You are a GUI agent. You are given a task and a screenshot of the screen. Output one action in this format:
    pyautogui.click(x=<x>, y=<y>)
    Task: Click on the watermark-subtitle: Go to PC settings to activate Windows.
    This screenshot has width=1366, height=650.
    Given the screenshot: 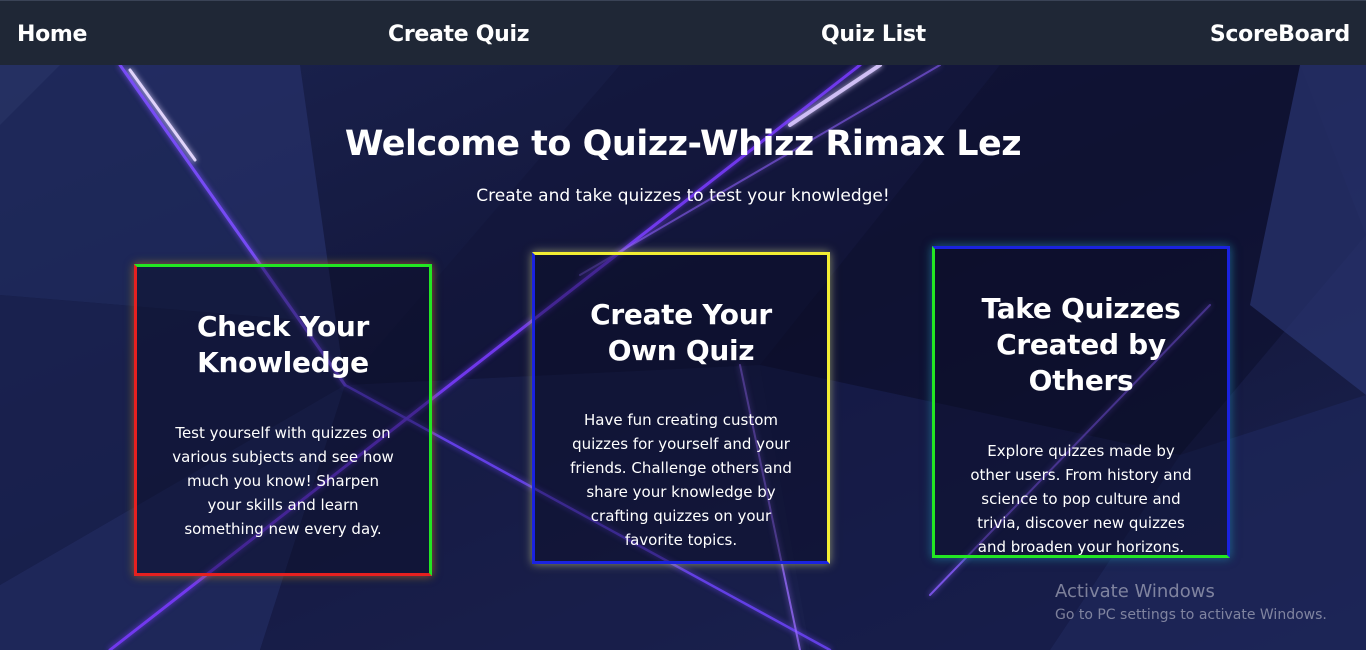 What is the action you would take?
    pyautogui.click(x=1191, y=615)
    